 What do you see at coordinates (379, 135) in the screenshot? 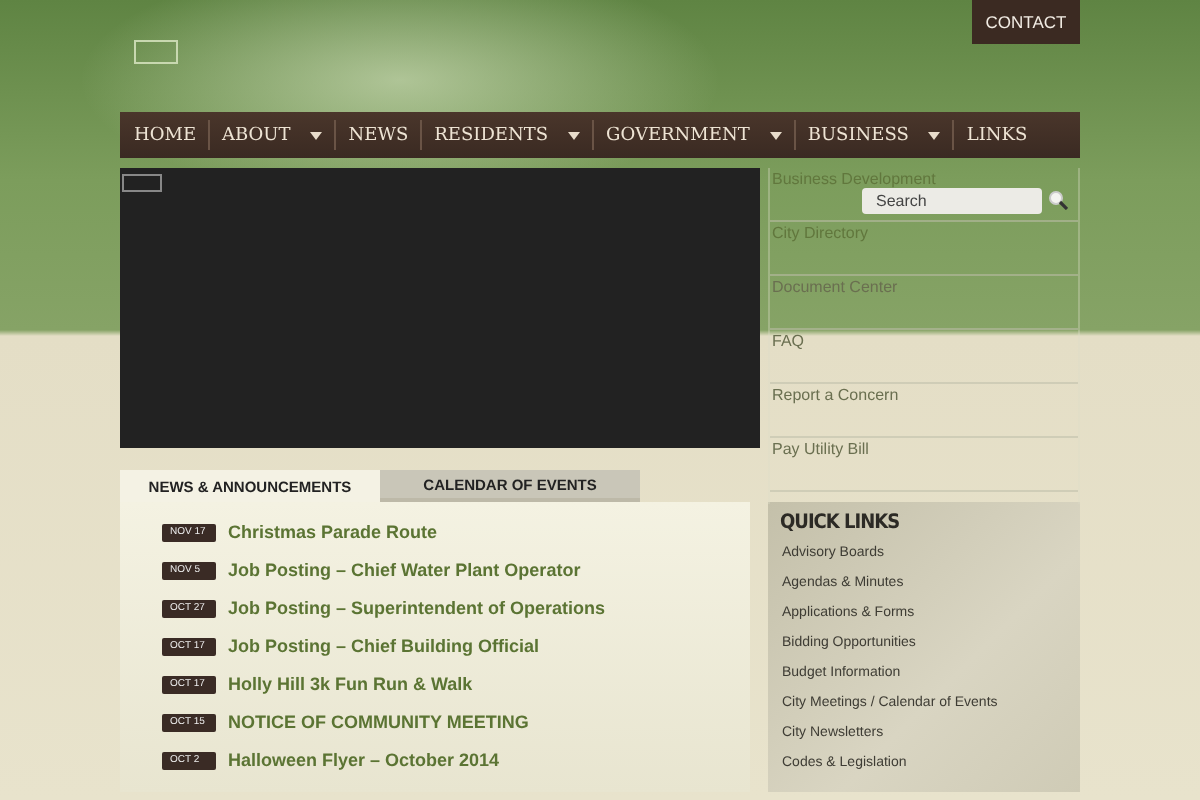
I see `nav-item: NEWS` at bounding box center [379, 135].